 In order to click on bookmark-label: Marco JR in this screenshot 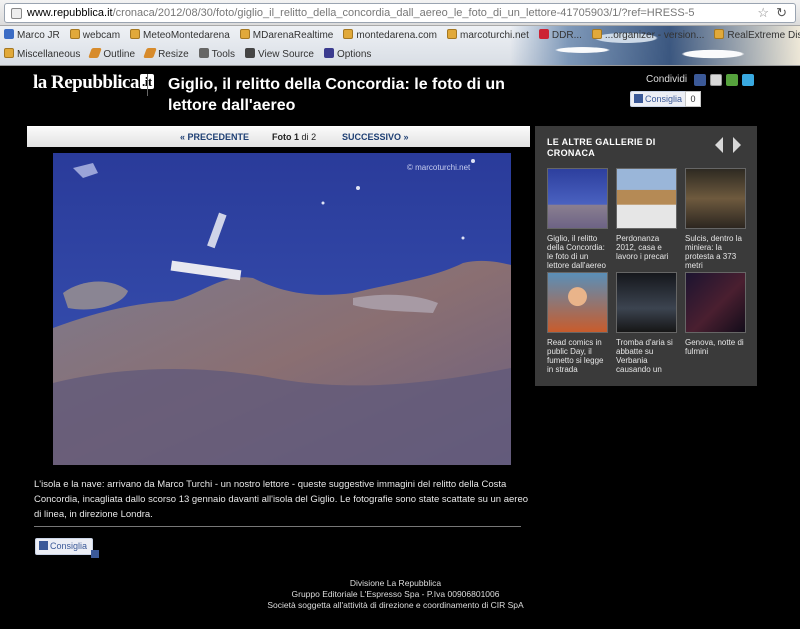, I will do `click(38, 35)`.